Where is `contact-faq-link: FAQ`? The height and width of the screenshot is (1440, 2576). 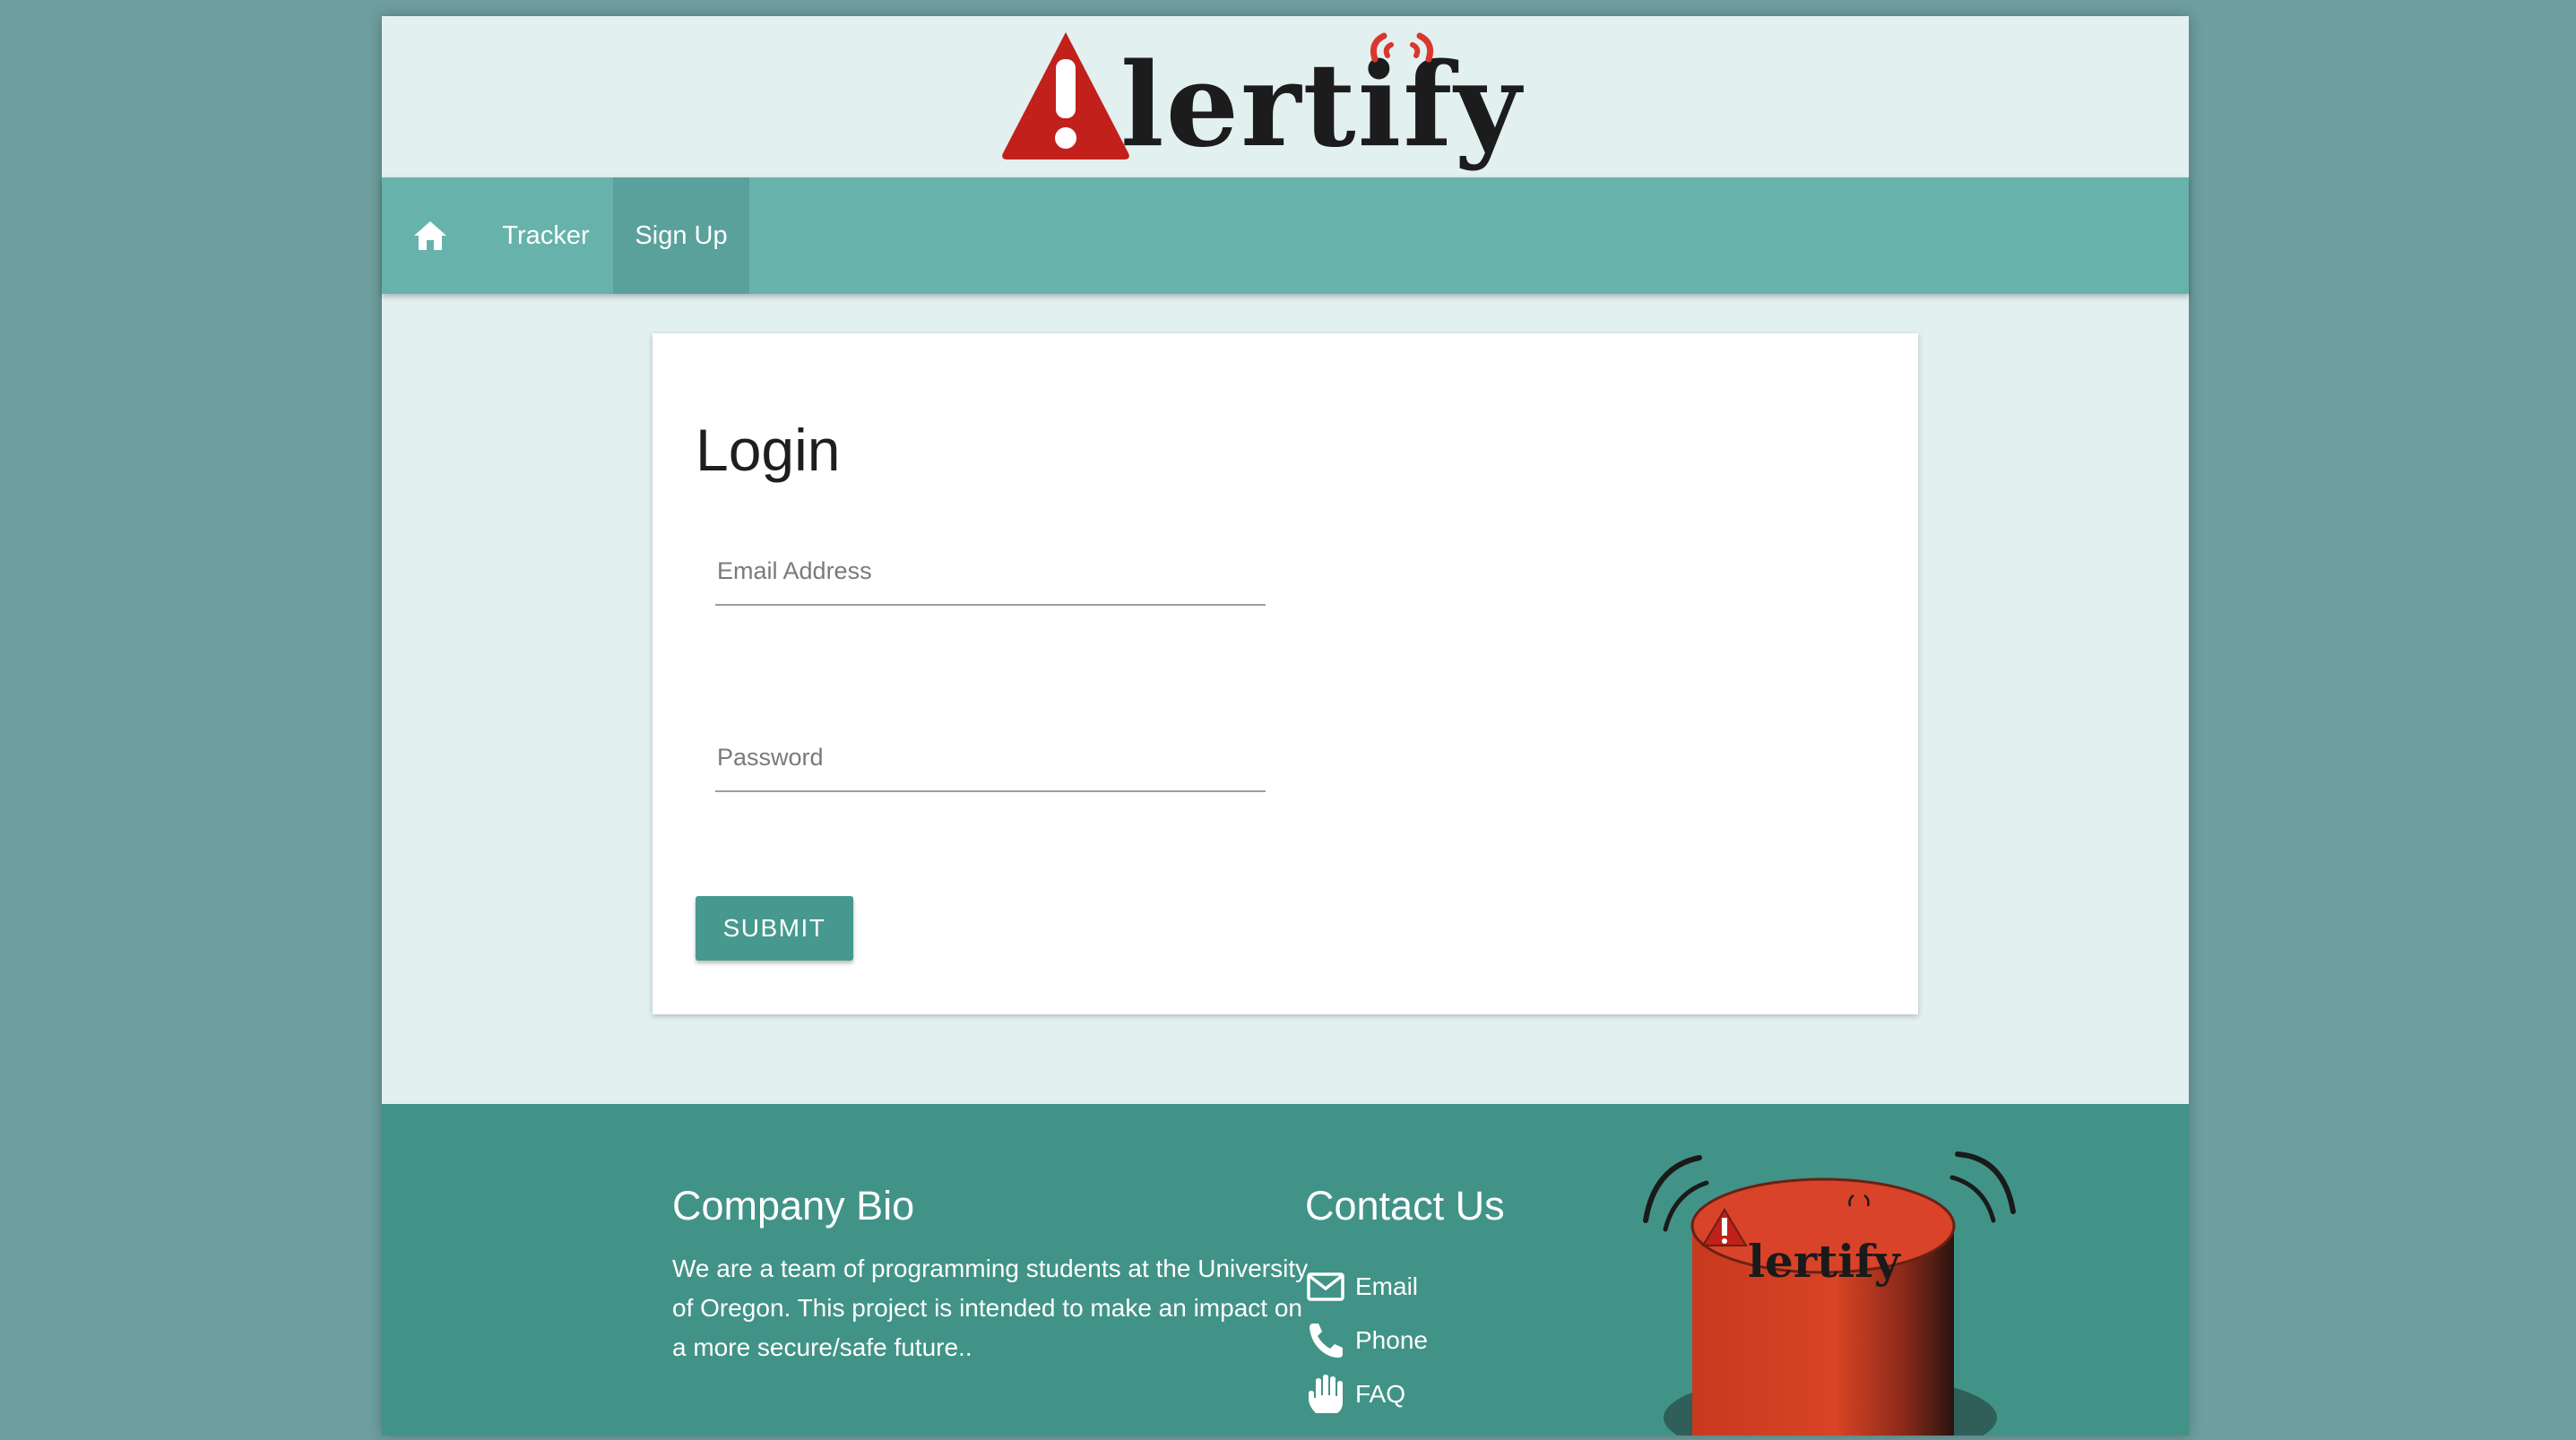 contact-faq-link: FAQ is located at coordinates (1355, 1394).